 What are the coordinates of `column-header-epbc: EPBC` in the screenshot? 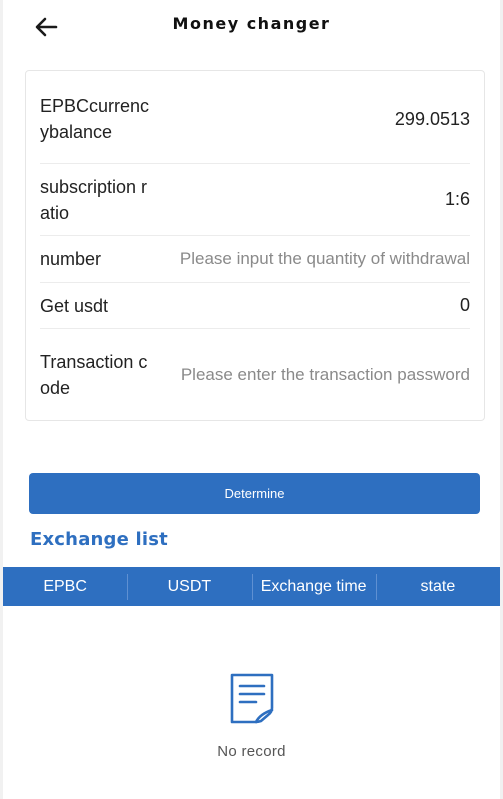 It's located at (65, 586).